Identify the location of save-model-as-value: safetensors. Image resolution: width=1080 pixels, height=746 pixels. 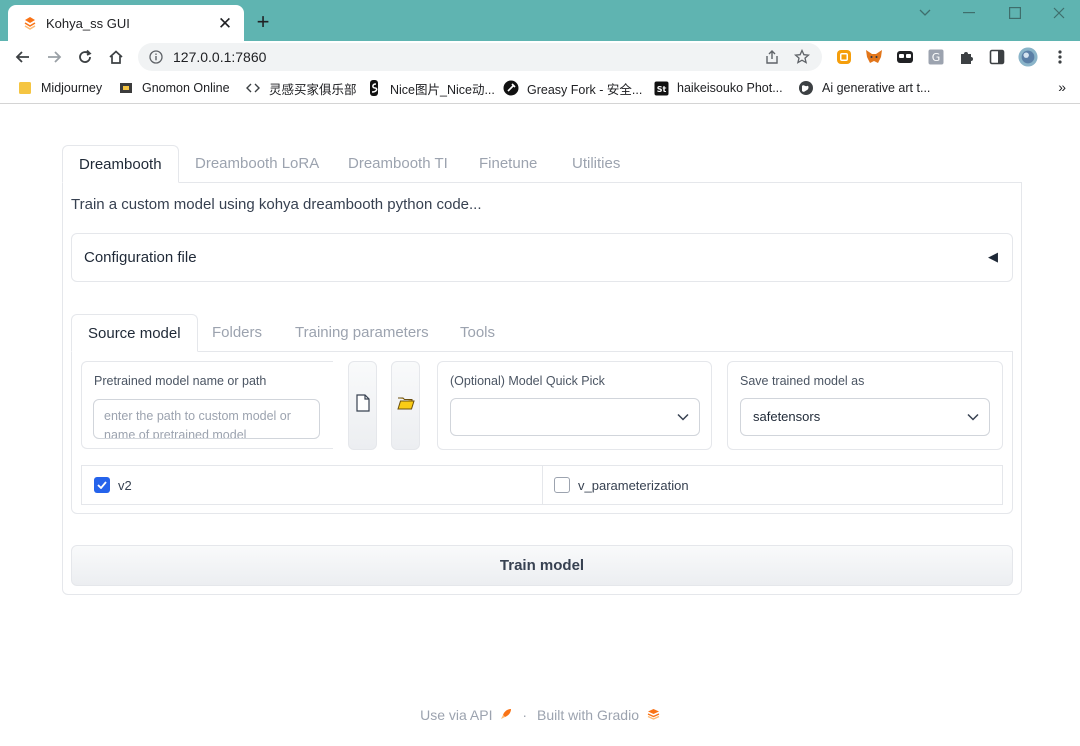
(787, 416).